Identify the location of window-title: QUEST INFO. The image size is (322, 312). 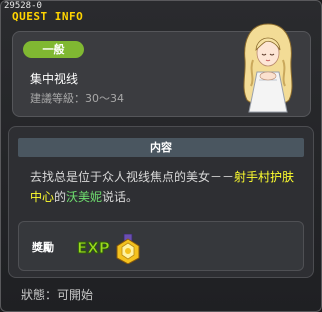
(48, 16).